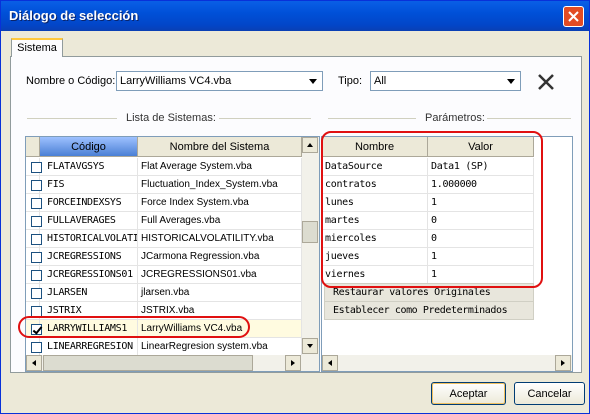 Image resolution: width=590 pixels, height=414 pixels. I want to click on system-nombre: JCarmona Regression.vba, so click(220, 257).